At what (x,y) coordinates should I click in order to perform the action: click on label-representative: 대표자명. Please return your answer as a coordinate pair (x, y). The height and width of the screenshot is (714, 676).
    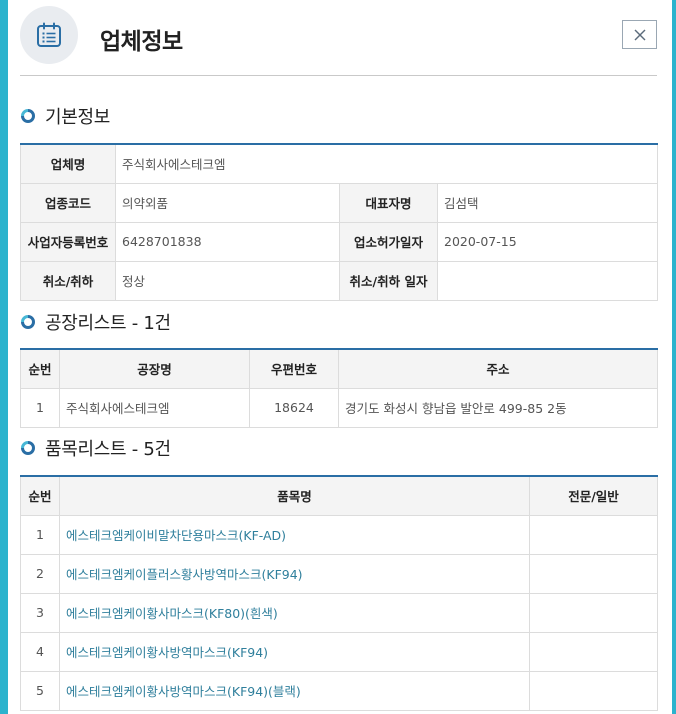
    Looking at the image, I should click on (388, 202).